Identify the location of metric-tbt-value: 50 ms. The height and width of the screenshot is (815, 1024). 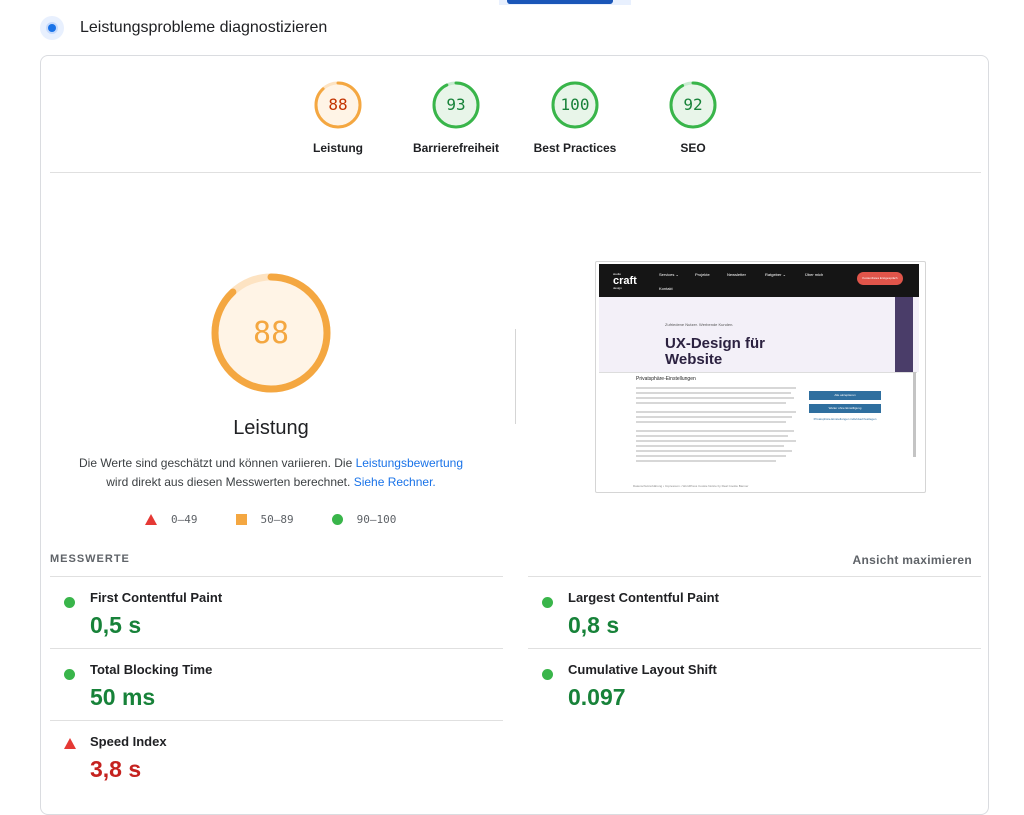
(123, 697).